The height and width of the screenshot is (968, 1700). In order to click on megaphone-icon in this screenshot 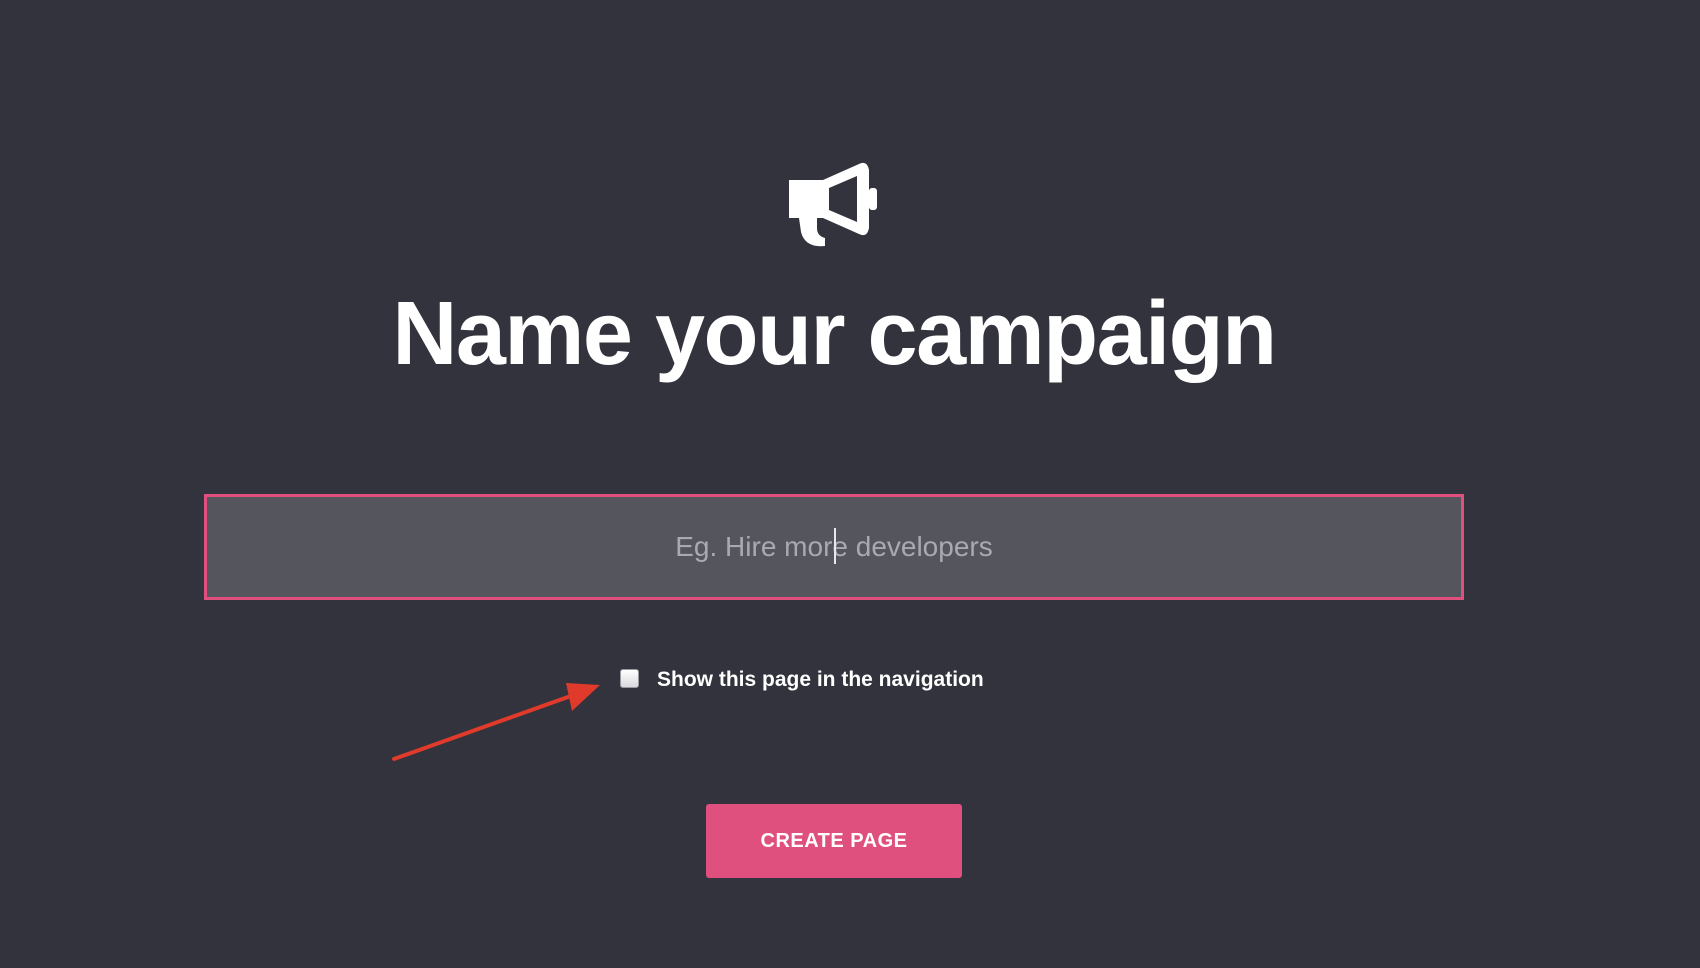, I will do `click(833, 204)`.